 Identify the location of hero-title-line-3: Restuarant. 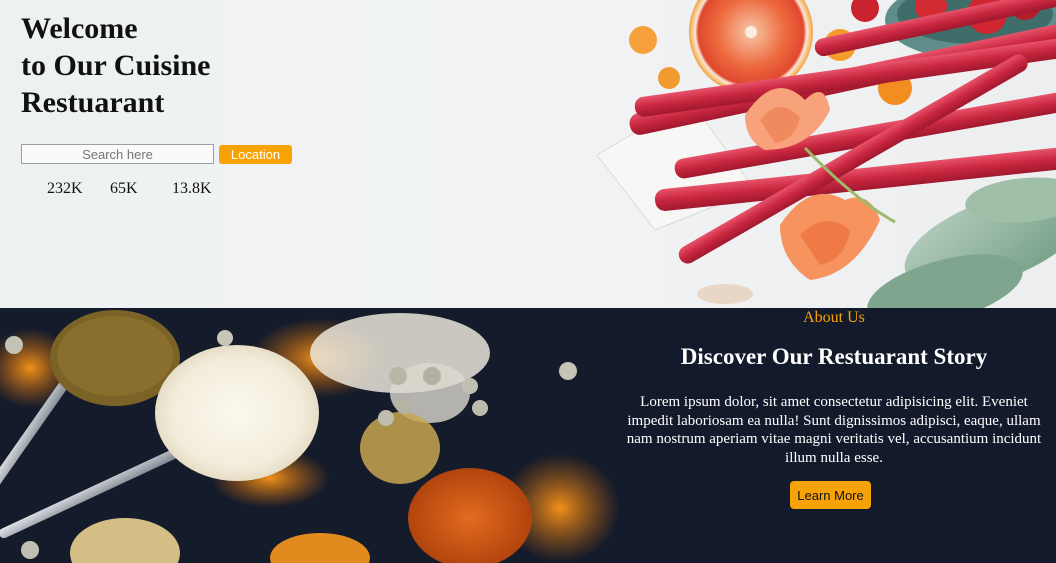
(93, 102).